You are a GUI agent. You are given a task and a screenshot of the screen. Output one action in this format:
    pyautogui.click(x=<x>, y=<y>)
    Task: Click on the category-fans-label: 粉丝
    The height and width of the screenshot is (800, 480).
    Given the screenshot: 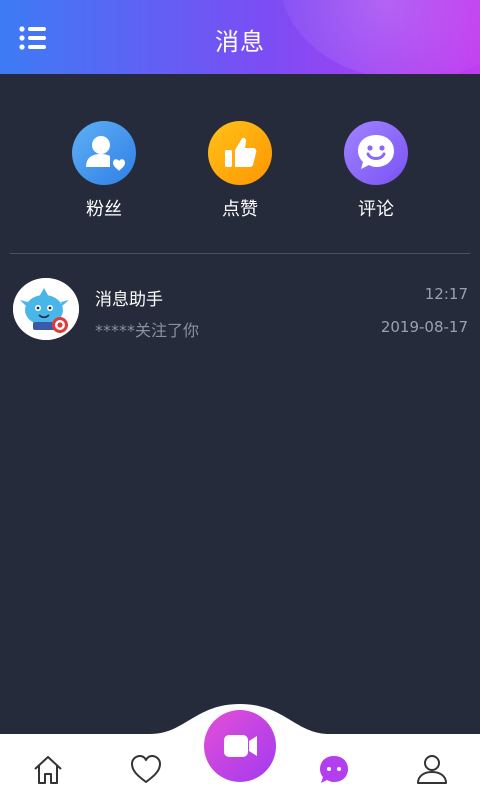 What is the action you would take?
    pyautogui.click(x=104, y=209)
    